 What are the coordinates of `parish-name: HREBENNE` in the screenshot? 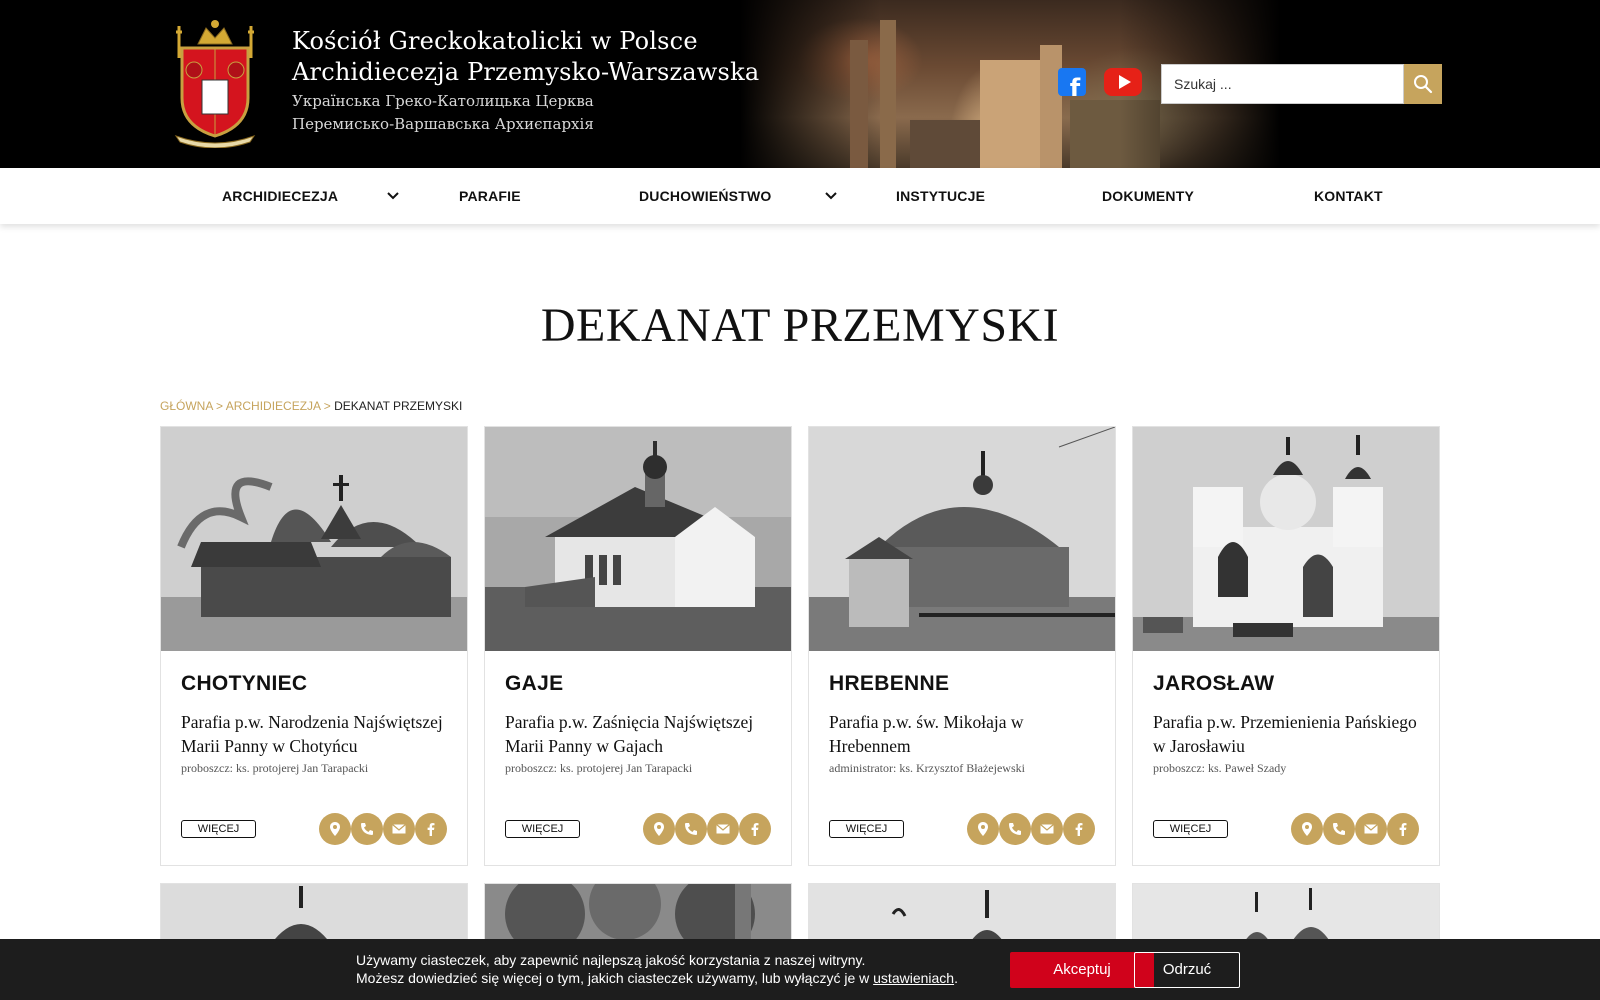 It's located at (889, 684).